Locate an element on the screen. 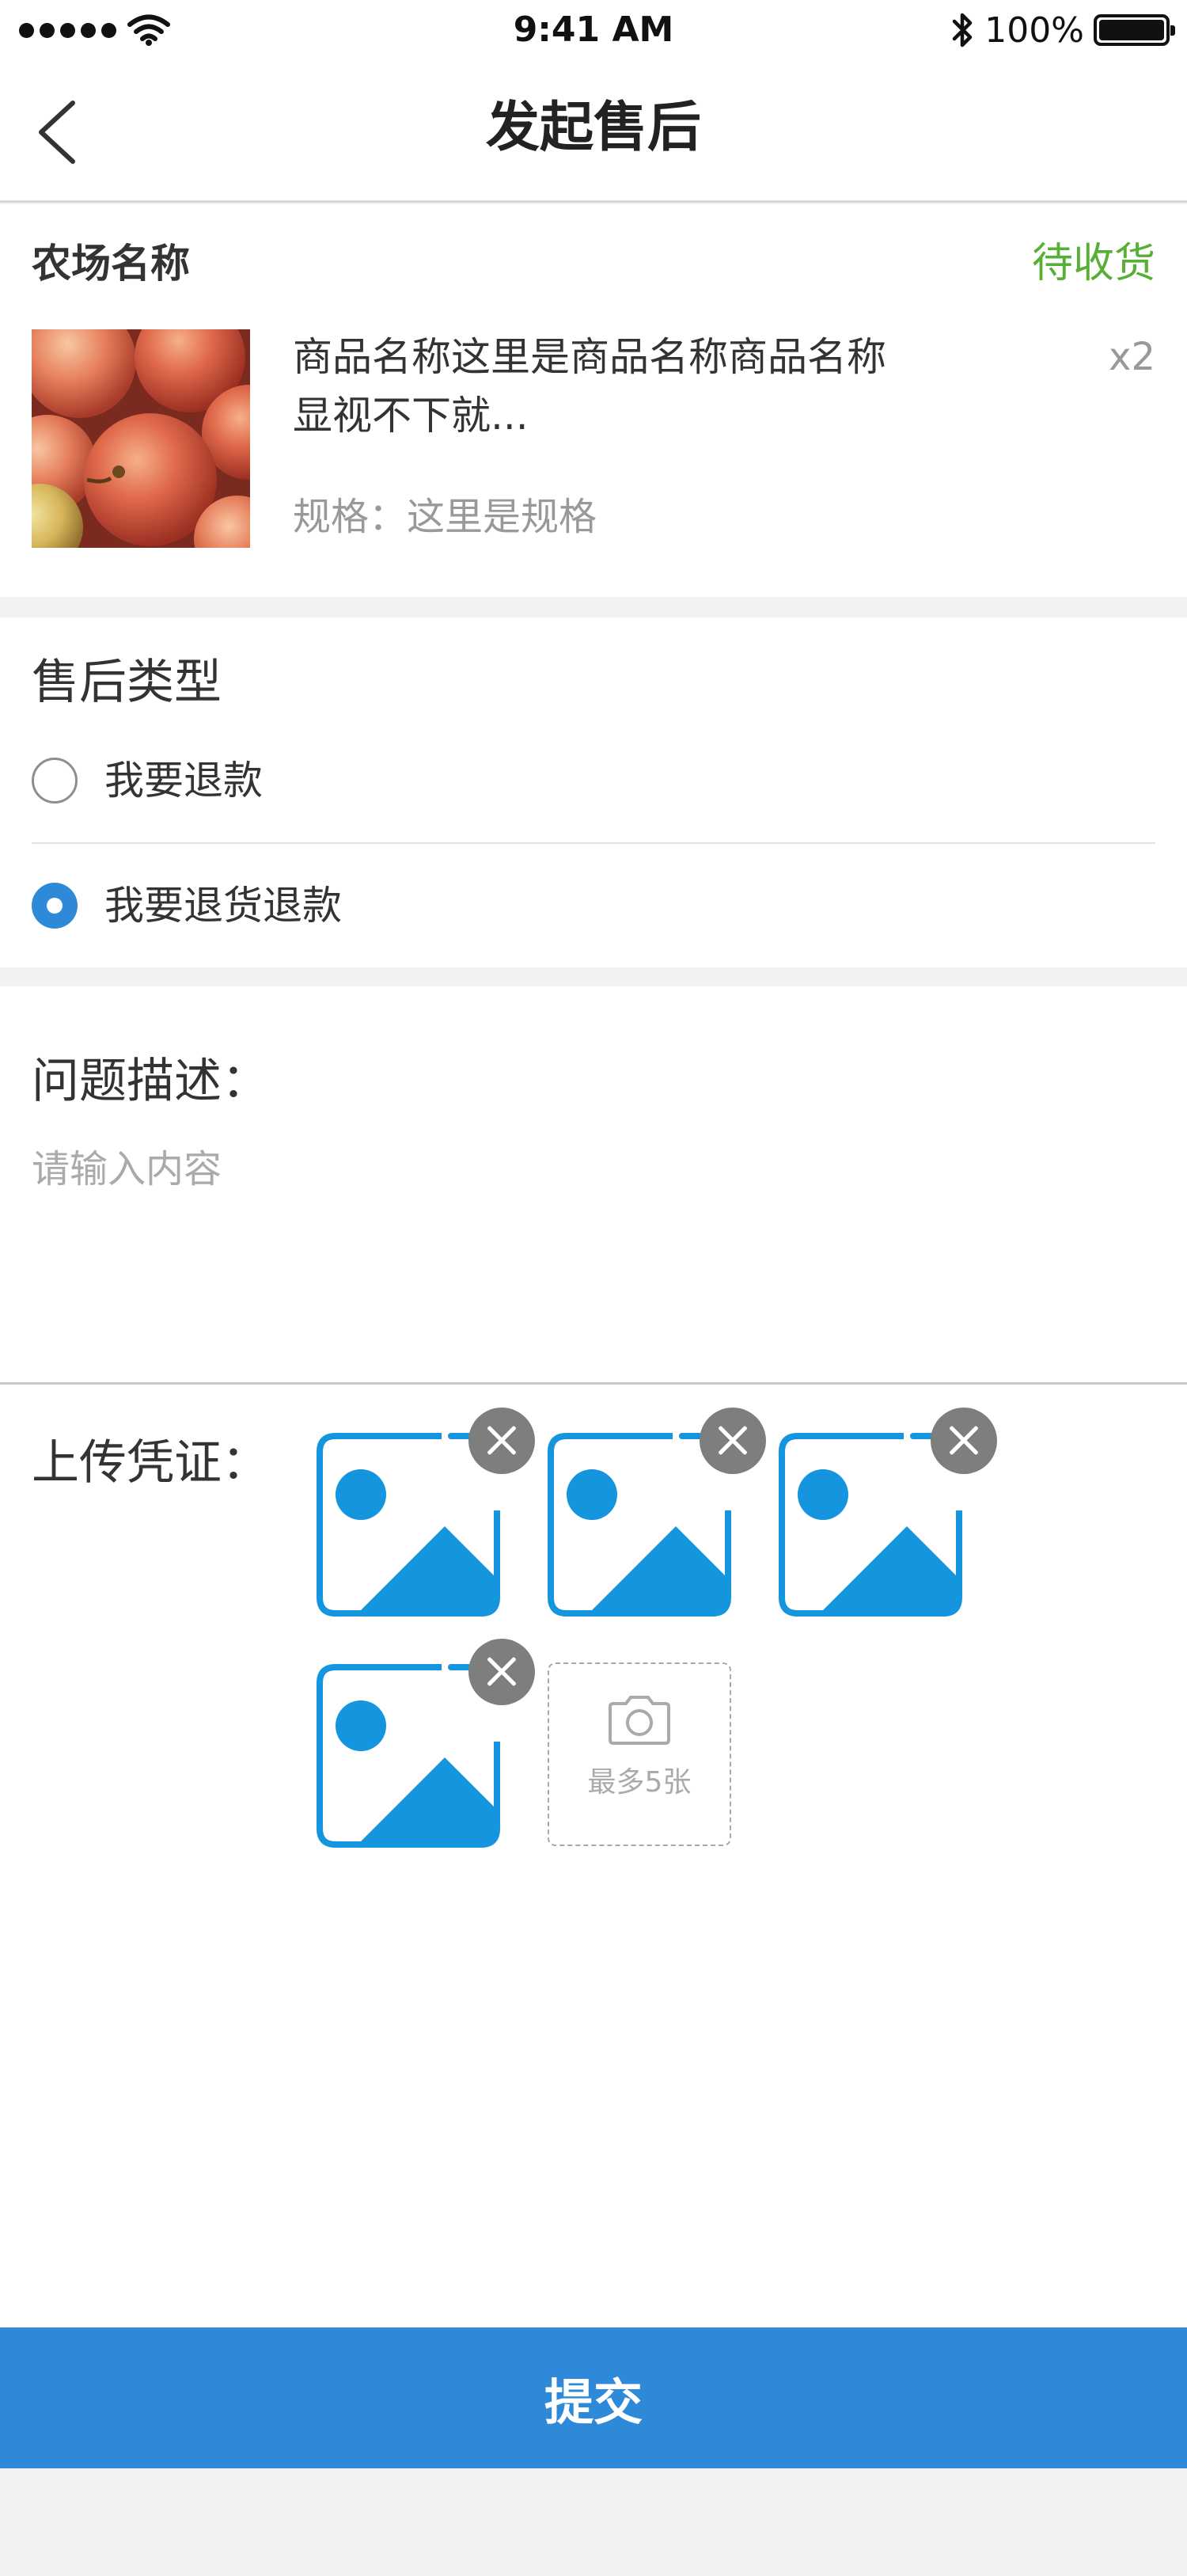 The width and height of the screenshot is (1187, 2576). after-sales-type-label: 售后类型 is located at coordinates (127, 682).